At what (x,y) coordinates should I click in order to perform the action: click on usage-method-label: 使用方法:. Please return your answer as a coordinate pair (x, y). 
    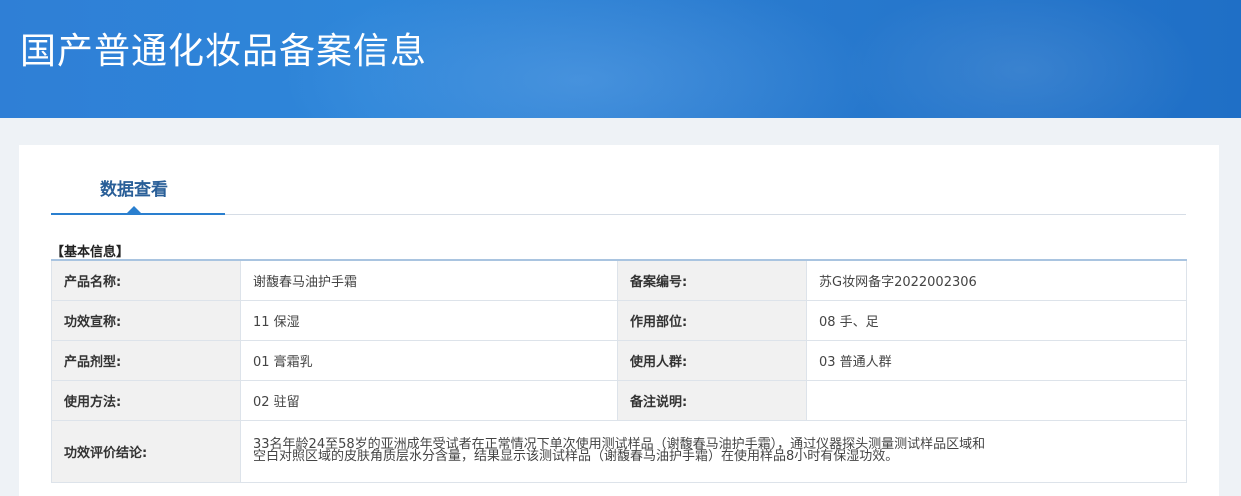
    Looking at the image, I should click on (146, 400).